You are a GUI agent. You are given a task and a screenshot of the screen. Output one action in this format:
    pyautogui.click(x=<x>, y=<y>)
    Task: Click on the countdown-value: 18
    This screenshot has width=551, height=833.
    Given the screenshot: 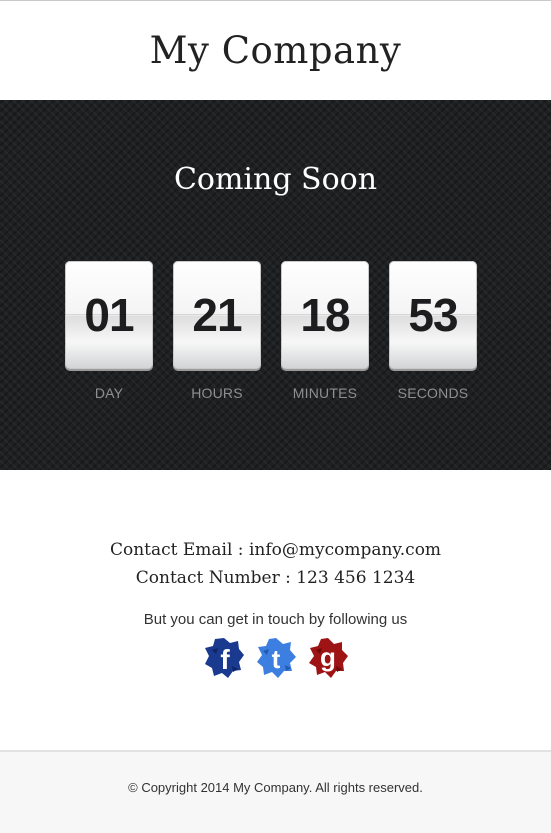 What is the action you would take?
    pyautogui.click(x=325, y=315)
    